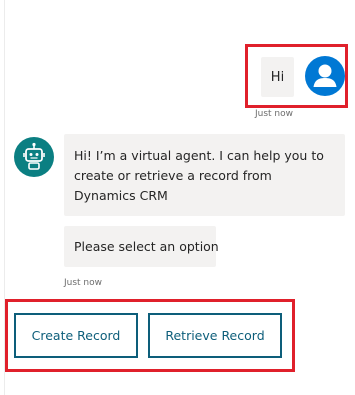 The image size is (355, 395). Describe the element at coordinates (76, 335) in the screenshot. I see `create-record-button: Create Record` at that location.